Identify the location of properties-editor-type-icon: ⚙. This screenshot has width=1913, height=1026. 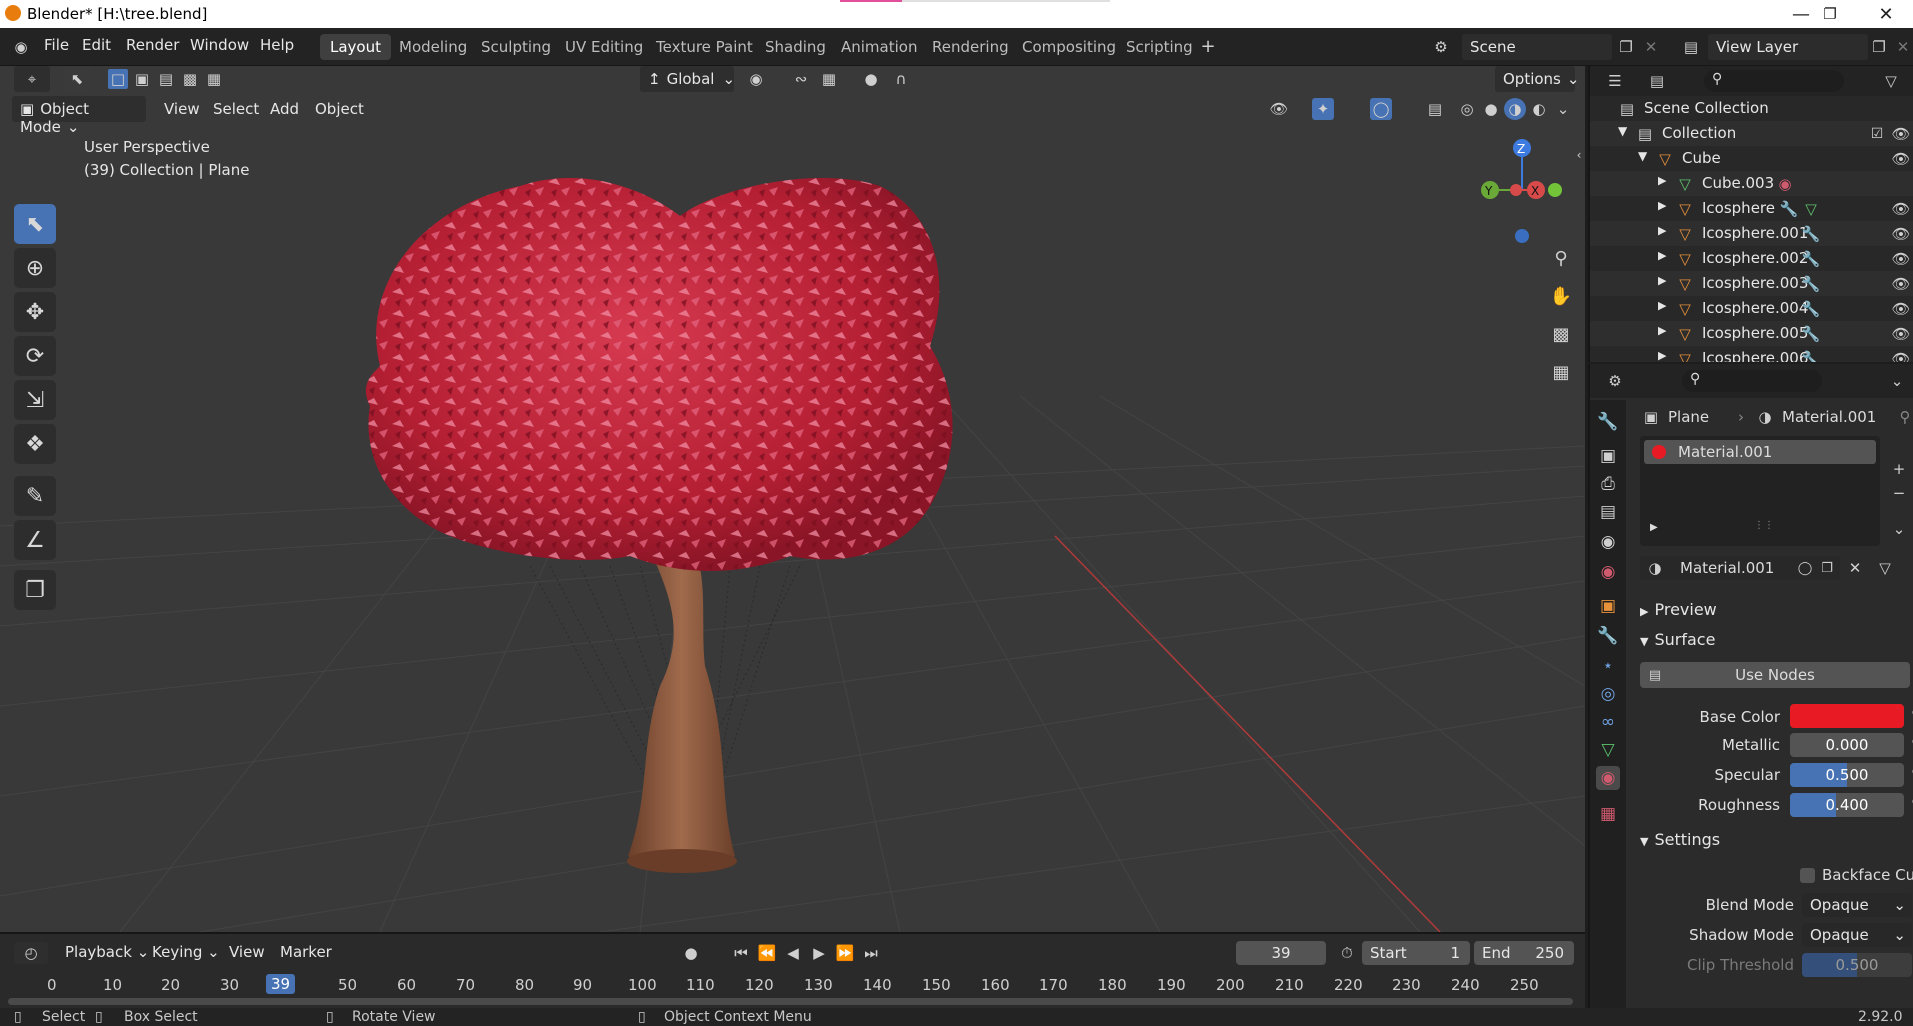
(1615, 381).